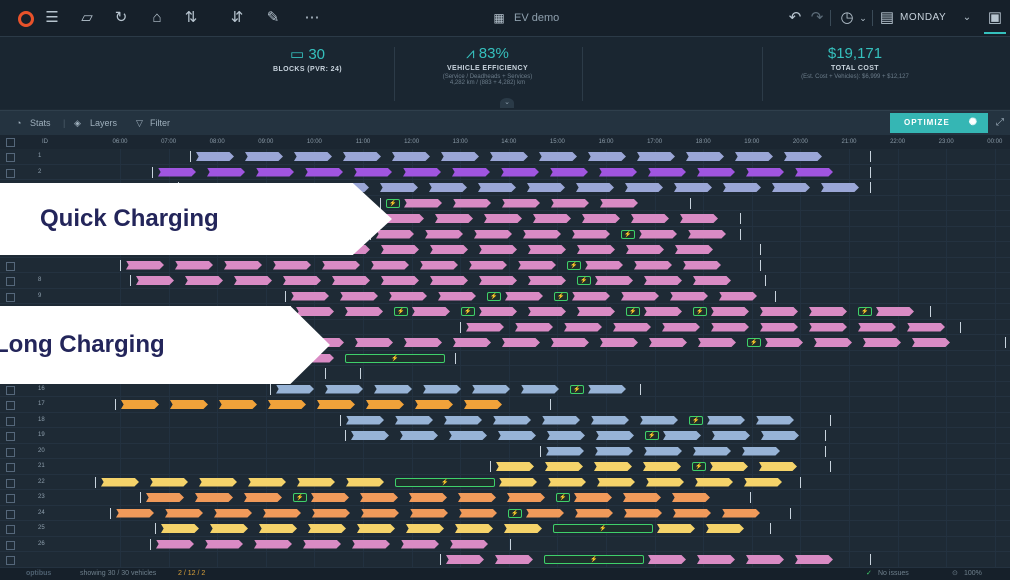 This screenshot has height=580, width=1010. Describe the element at coordinates (817, 18) in the screenshot. I see `redo-icon: ↷` at that location.